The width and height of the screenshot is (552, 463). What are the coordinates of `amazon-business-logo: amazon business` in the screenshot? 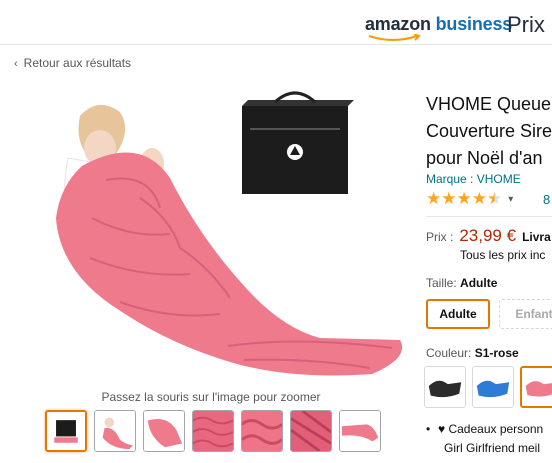 It's located at (438, 24).